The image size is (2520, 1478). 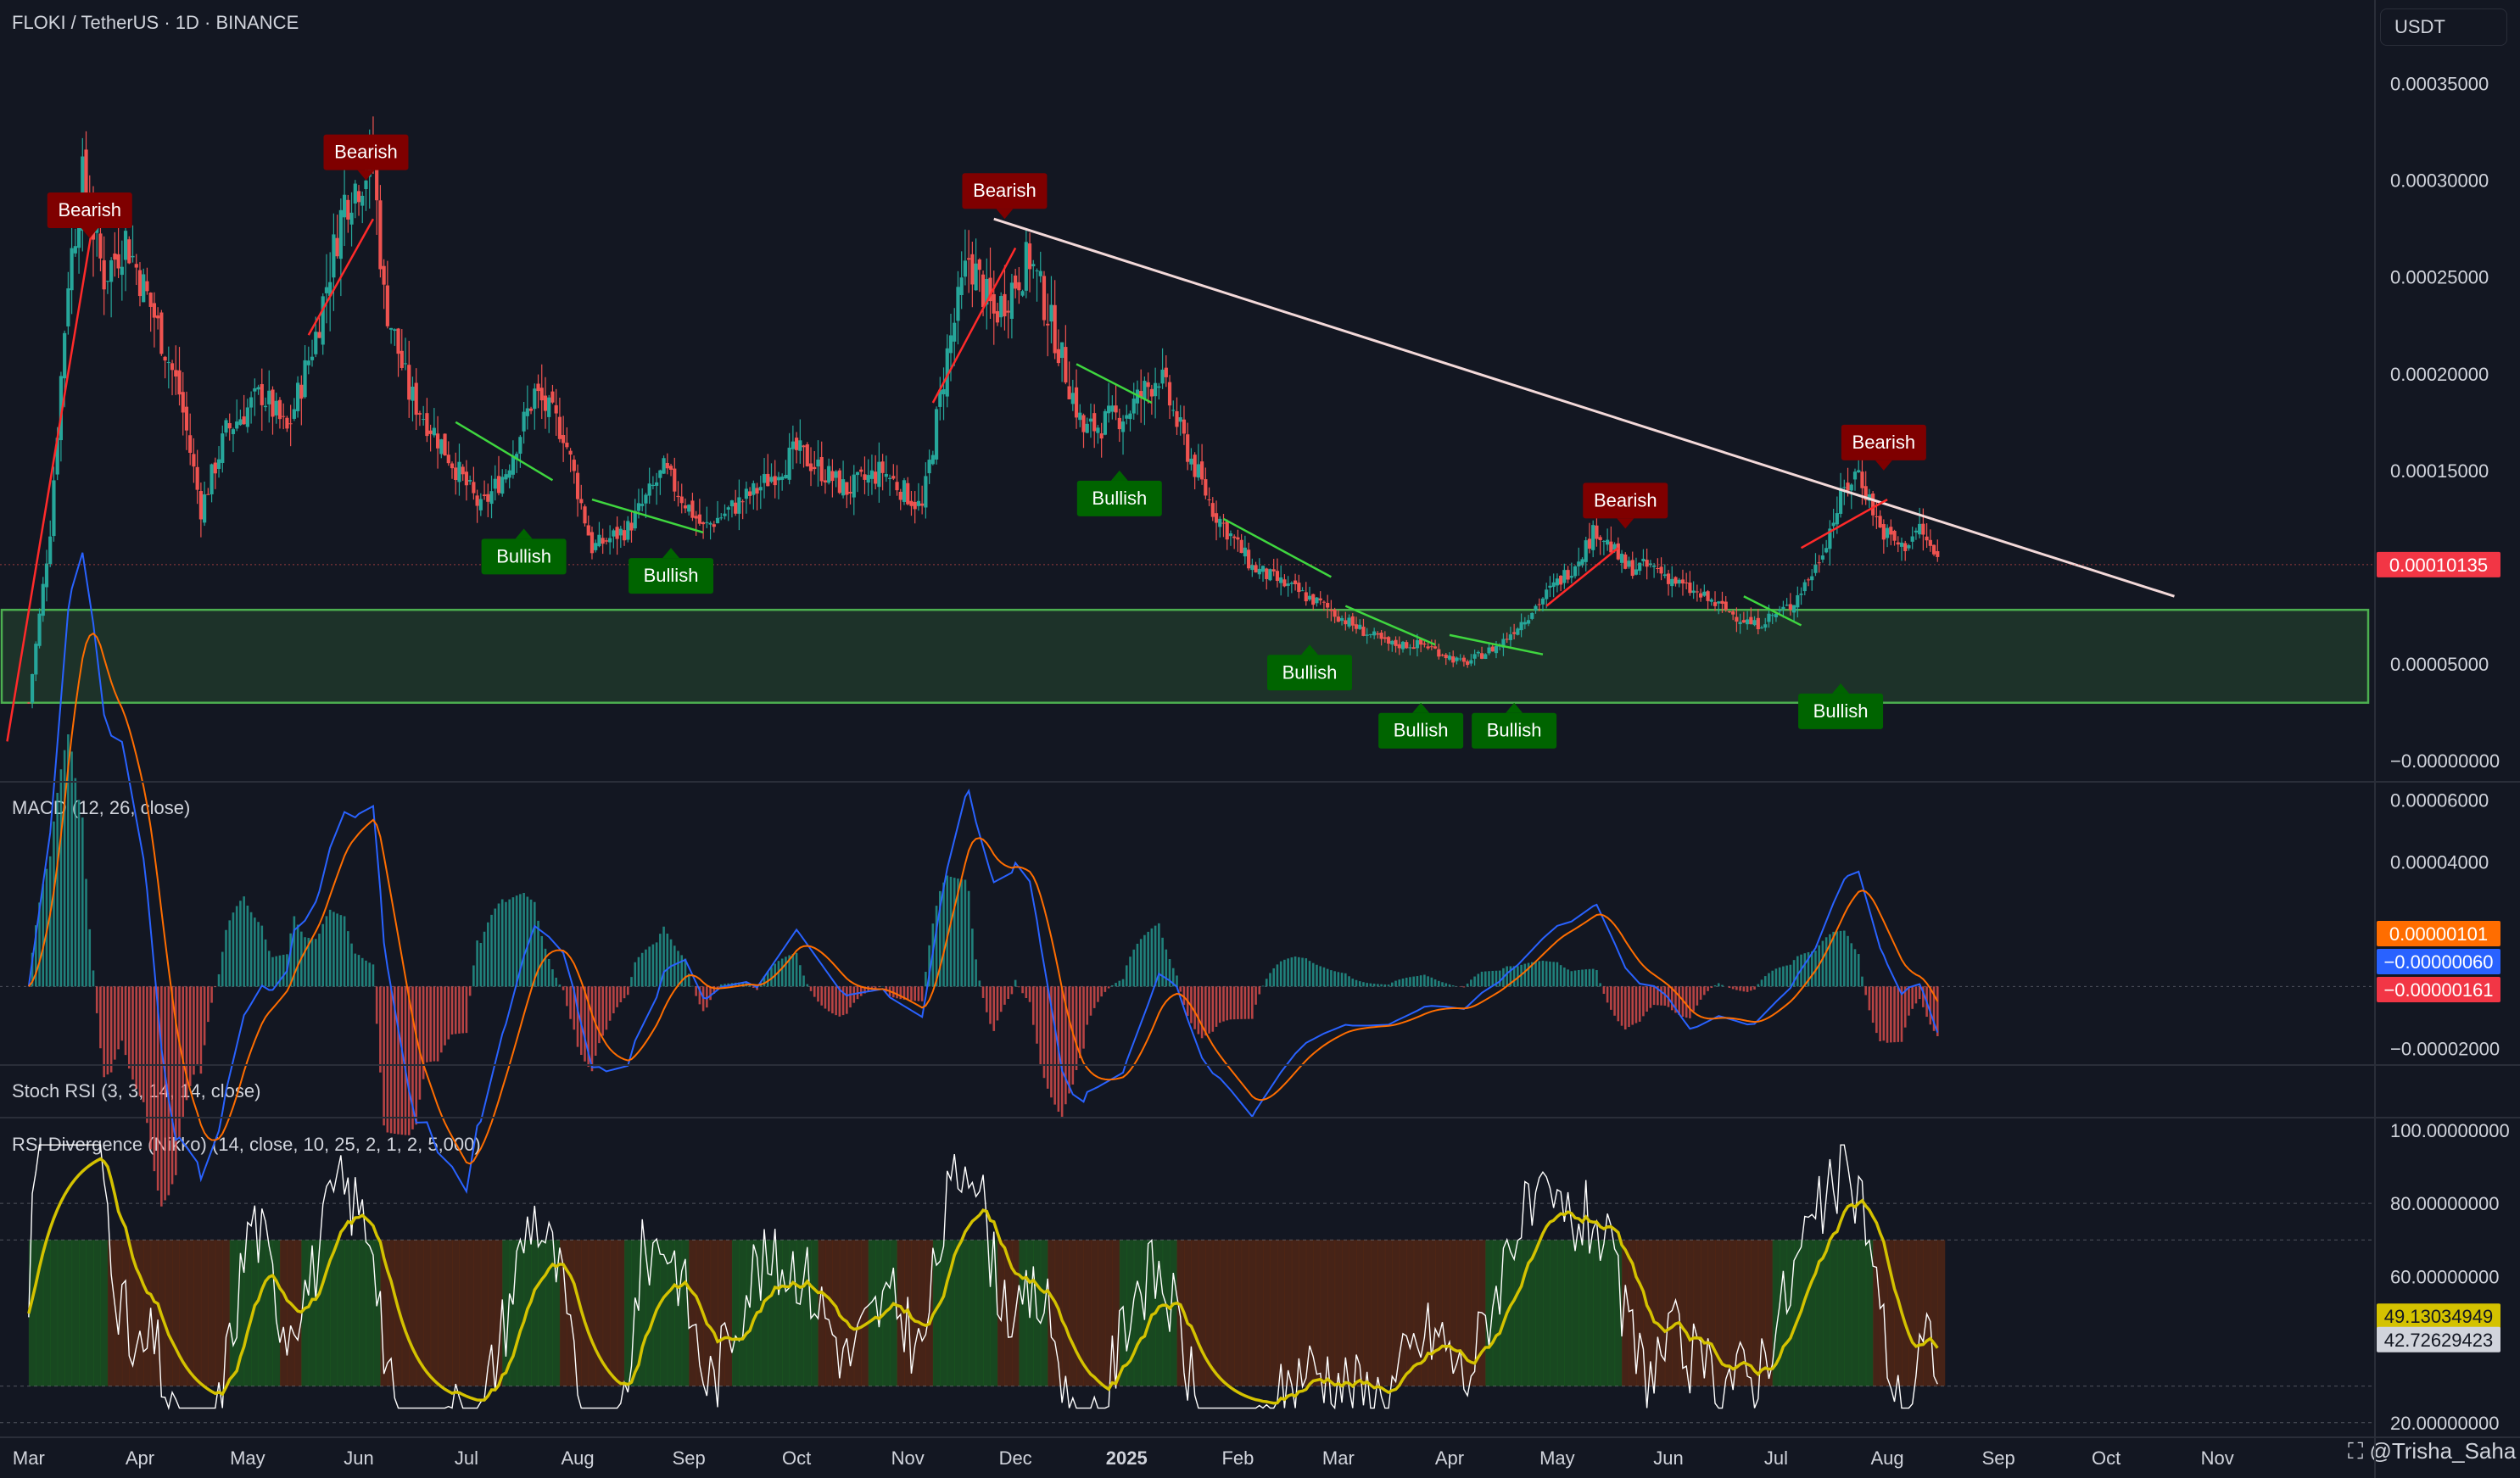 What do you see at coordinates (2439, 374) in the screenshot?
I see `price-axis-tick: 0.00020000` at bounding box center [2439, 374].